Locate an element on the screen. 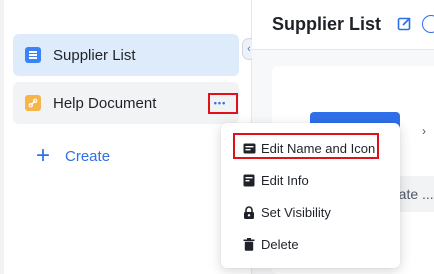 This screenshot has width=434, height=274. page-title: Supplier List is located at coordinates (327, 24).